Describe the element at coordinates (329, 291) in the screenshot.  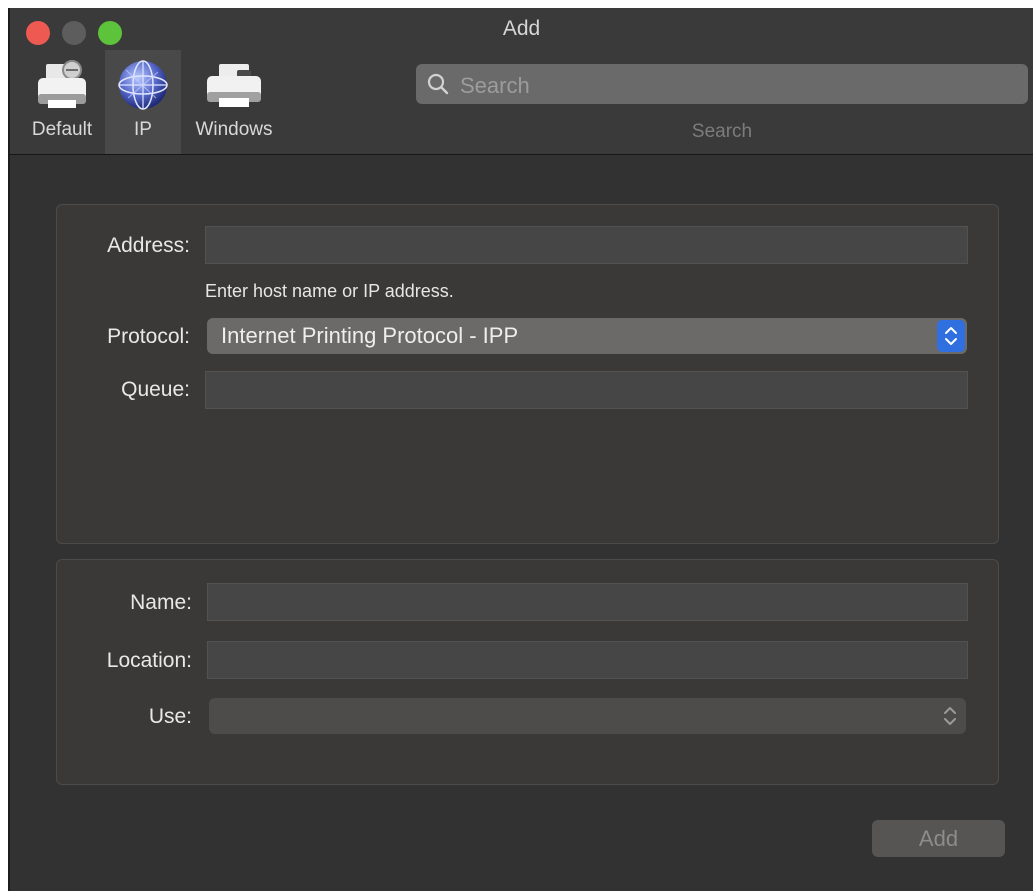
I see `address-hint: Enter host name or IP address.` at that location.